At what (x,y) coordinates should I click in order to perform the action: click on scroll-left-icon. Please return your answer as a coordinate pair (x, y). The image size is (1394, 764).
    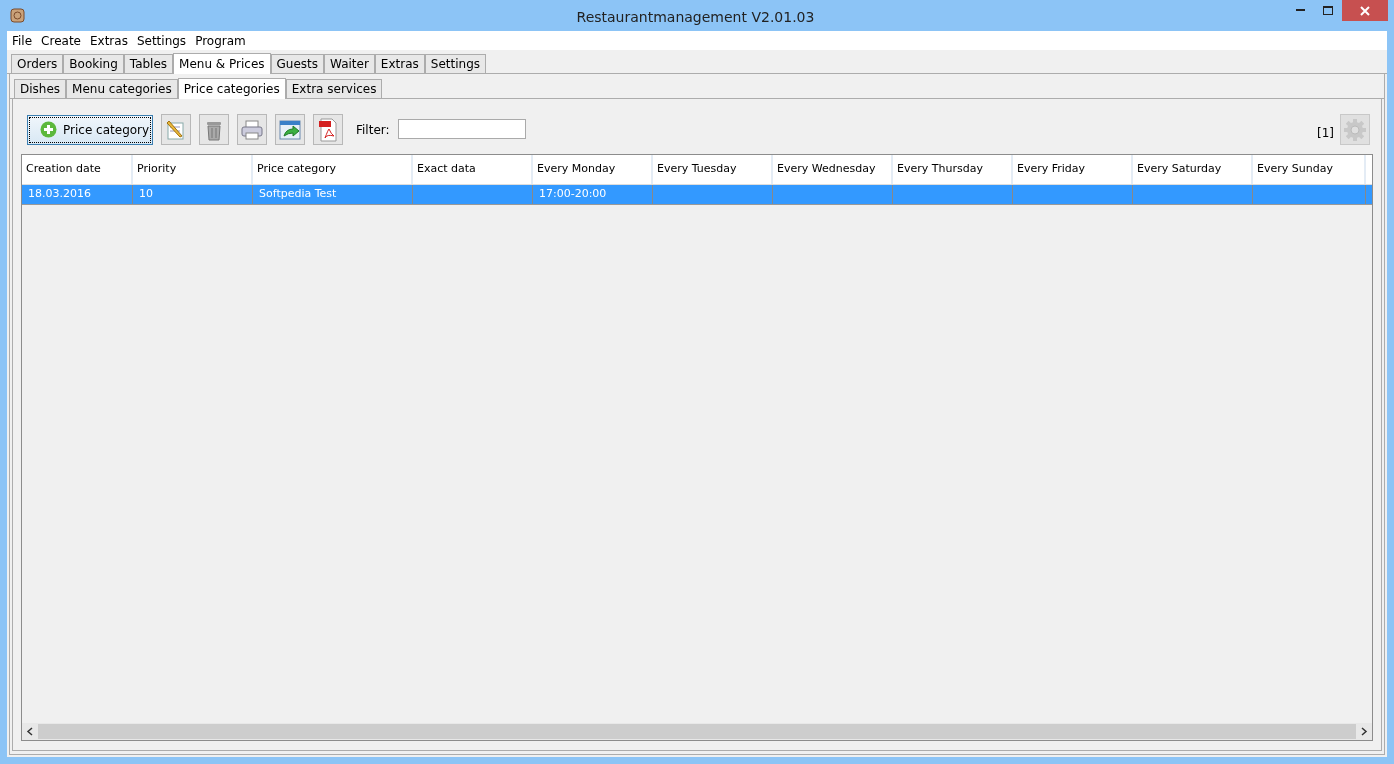
    Looking at the image, I should click on (30, 731).